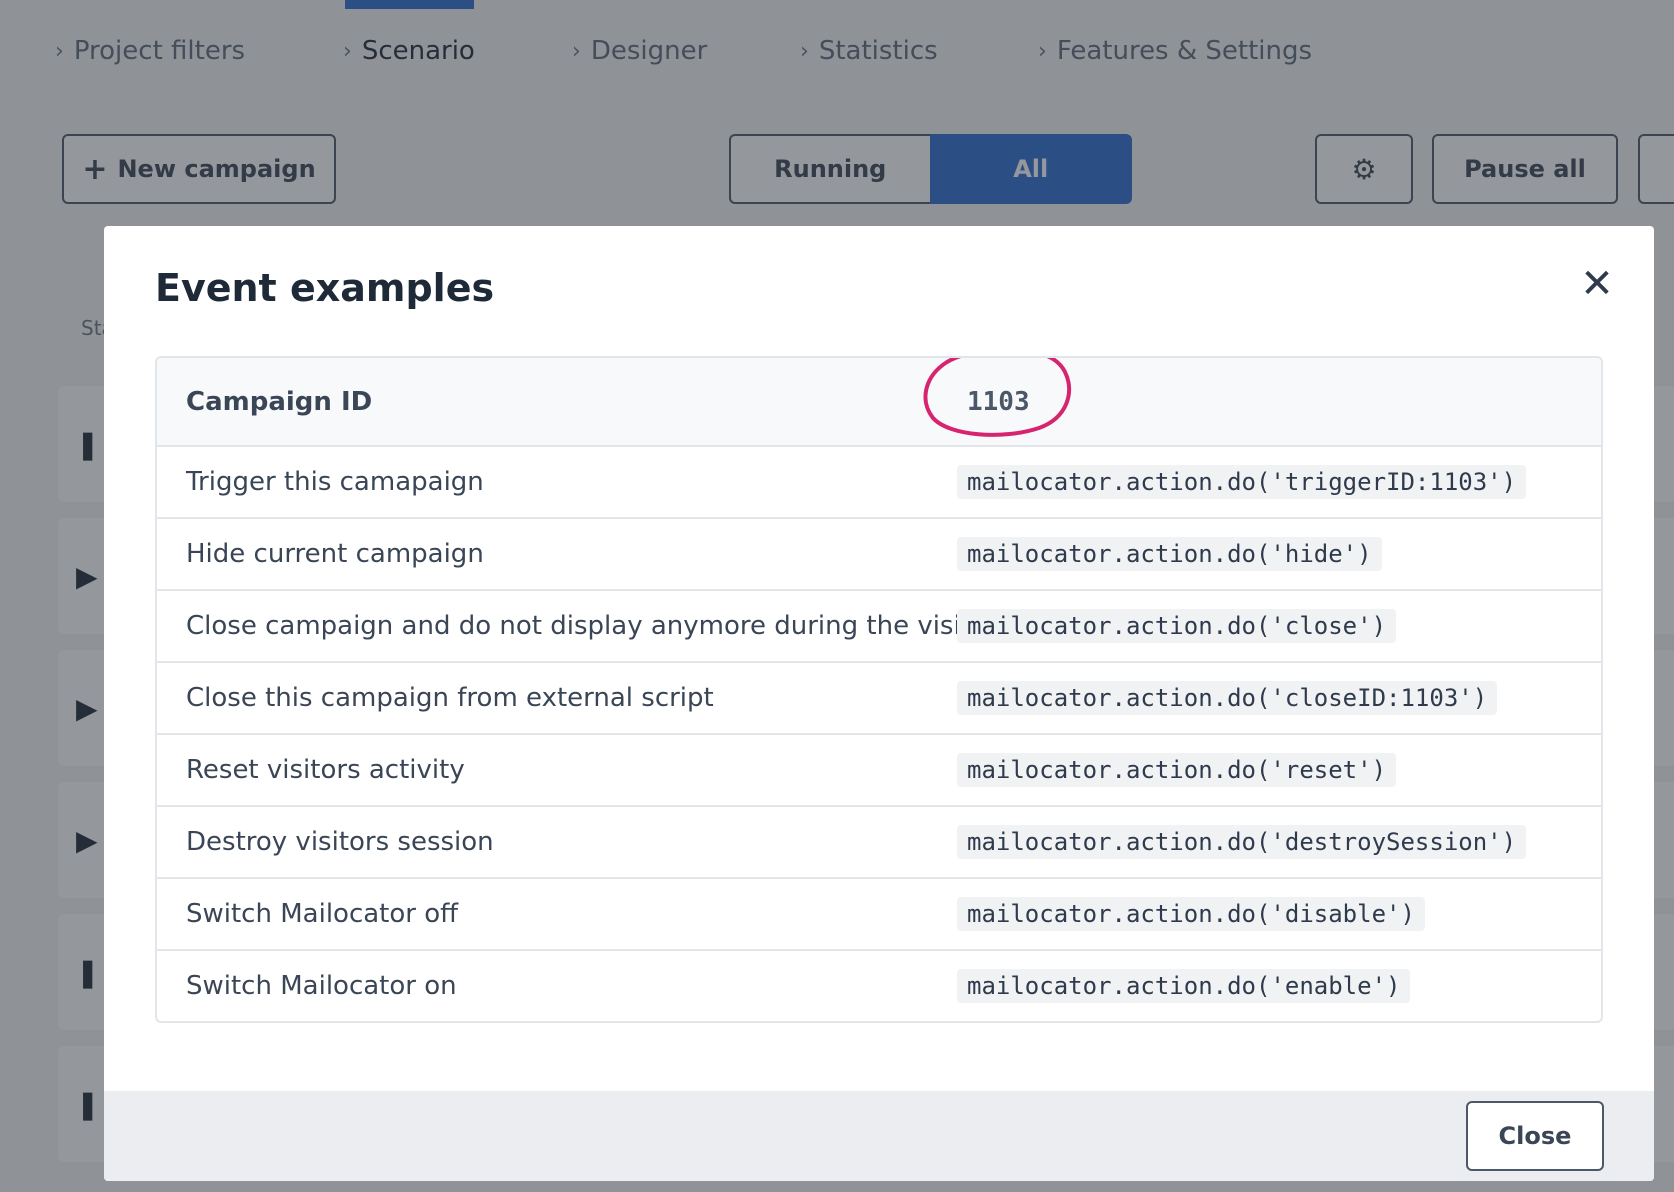 The height and width of the screenshot is (1192, 1674). What do you see at coordinates (335, 554) in the screenshot?
I see `event-label: Hide current campaign` at bounding box center [335, 554].